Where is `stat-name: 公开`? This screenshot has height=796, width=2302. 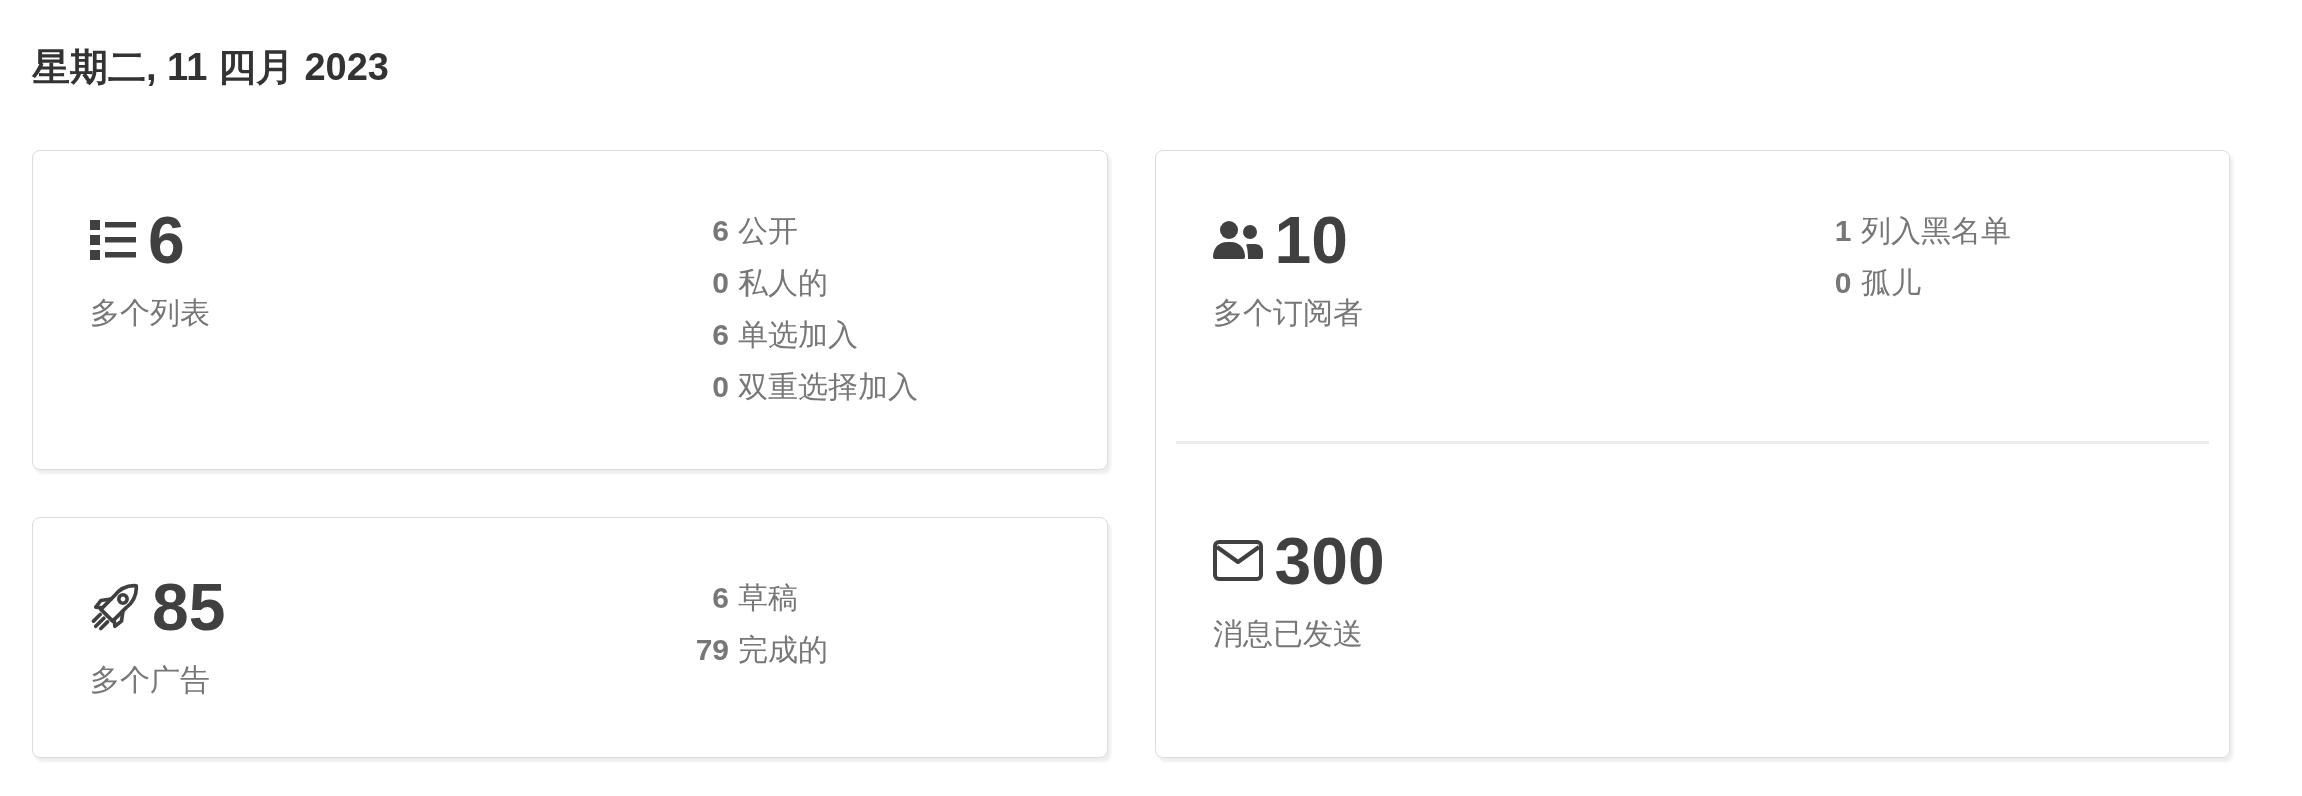
stat-name: 公开 is located at coordinates (768, 230).